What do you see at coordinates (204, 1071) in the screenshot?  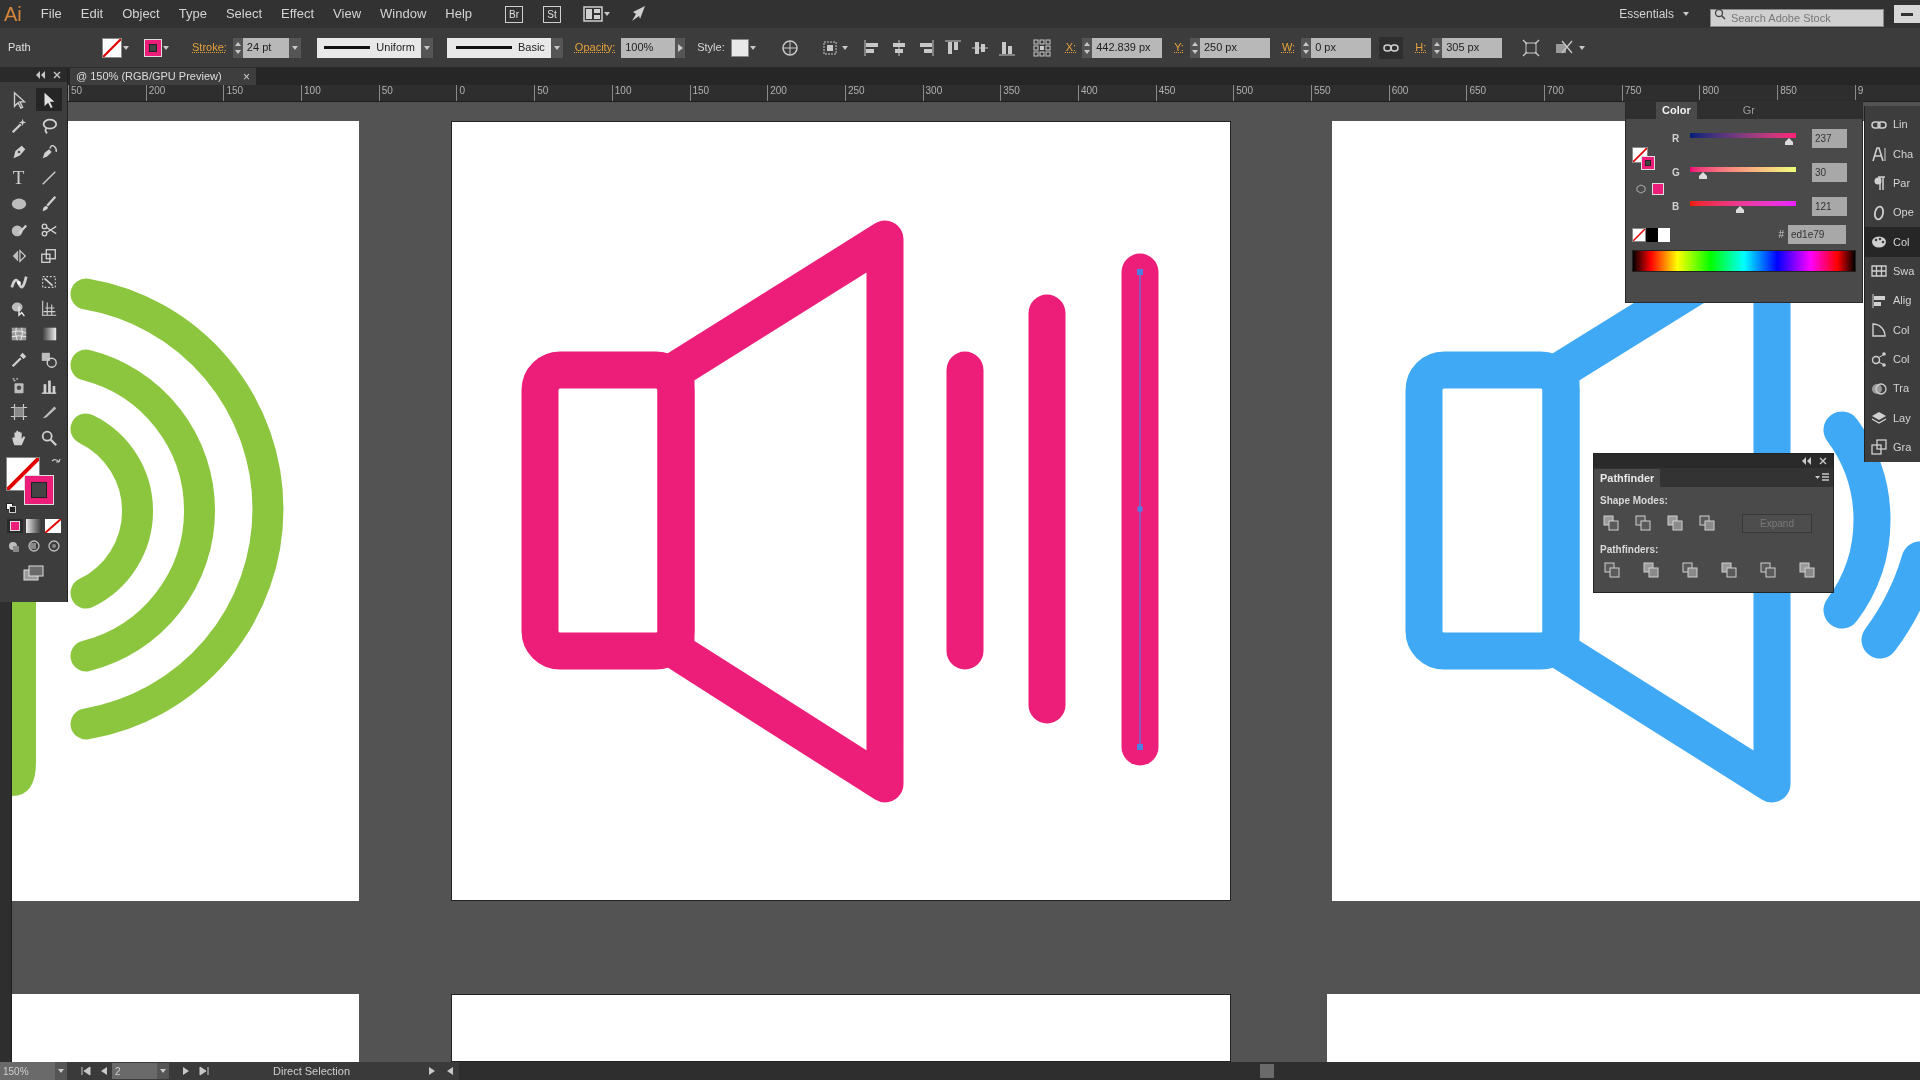 I see `last-artboard-icon` at bounding box center [204, 1071].